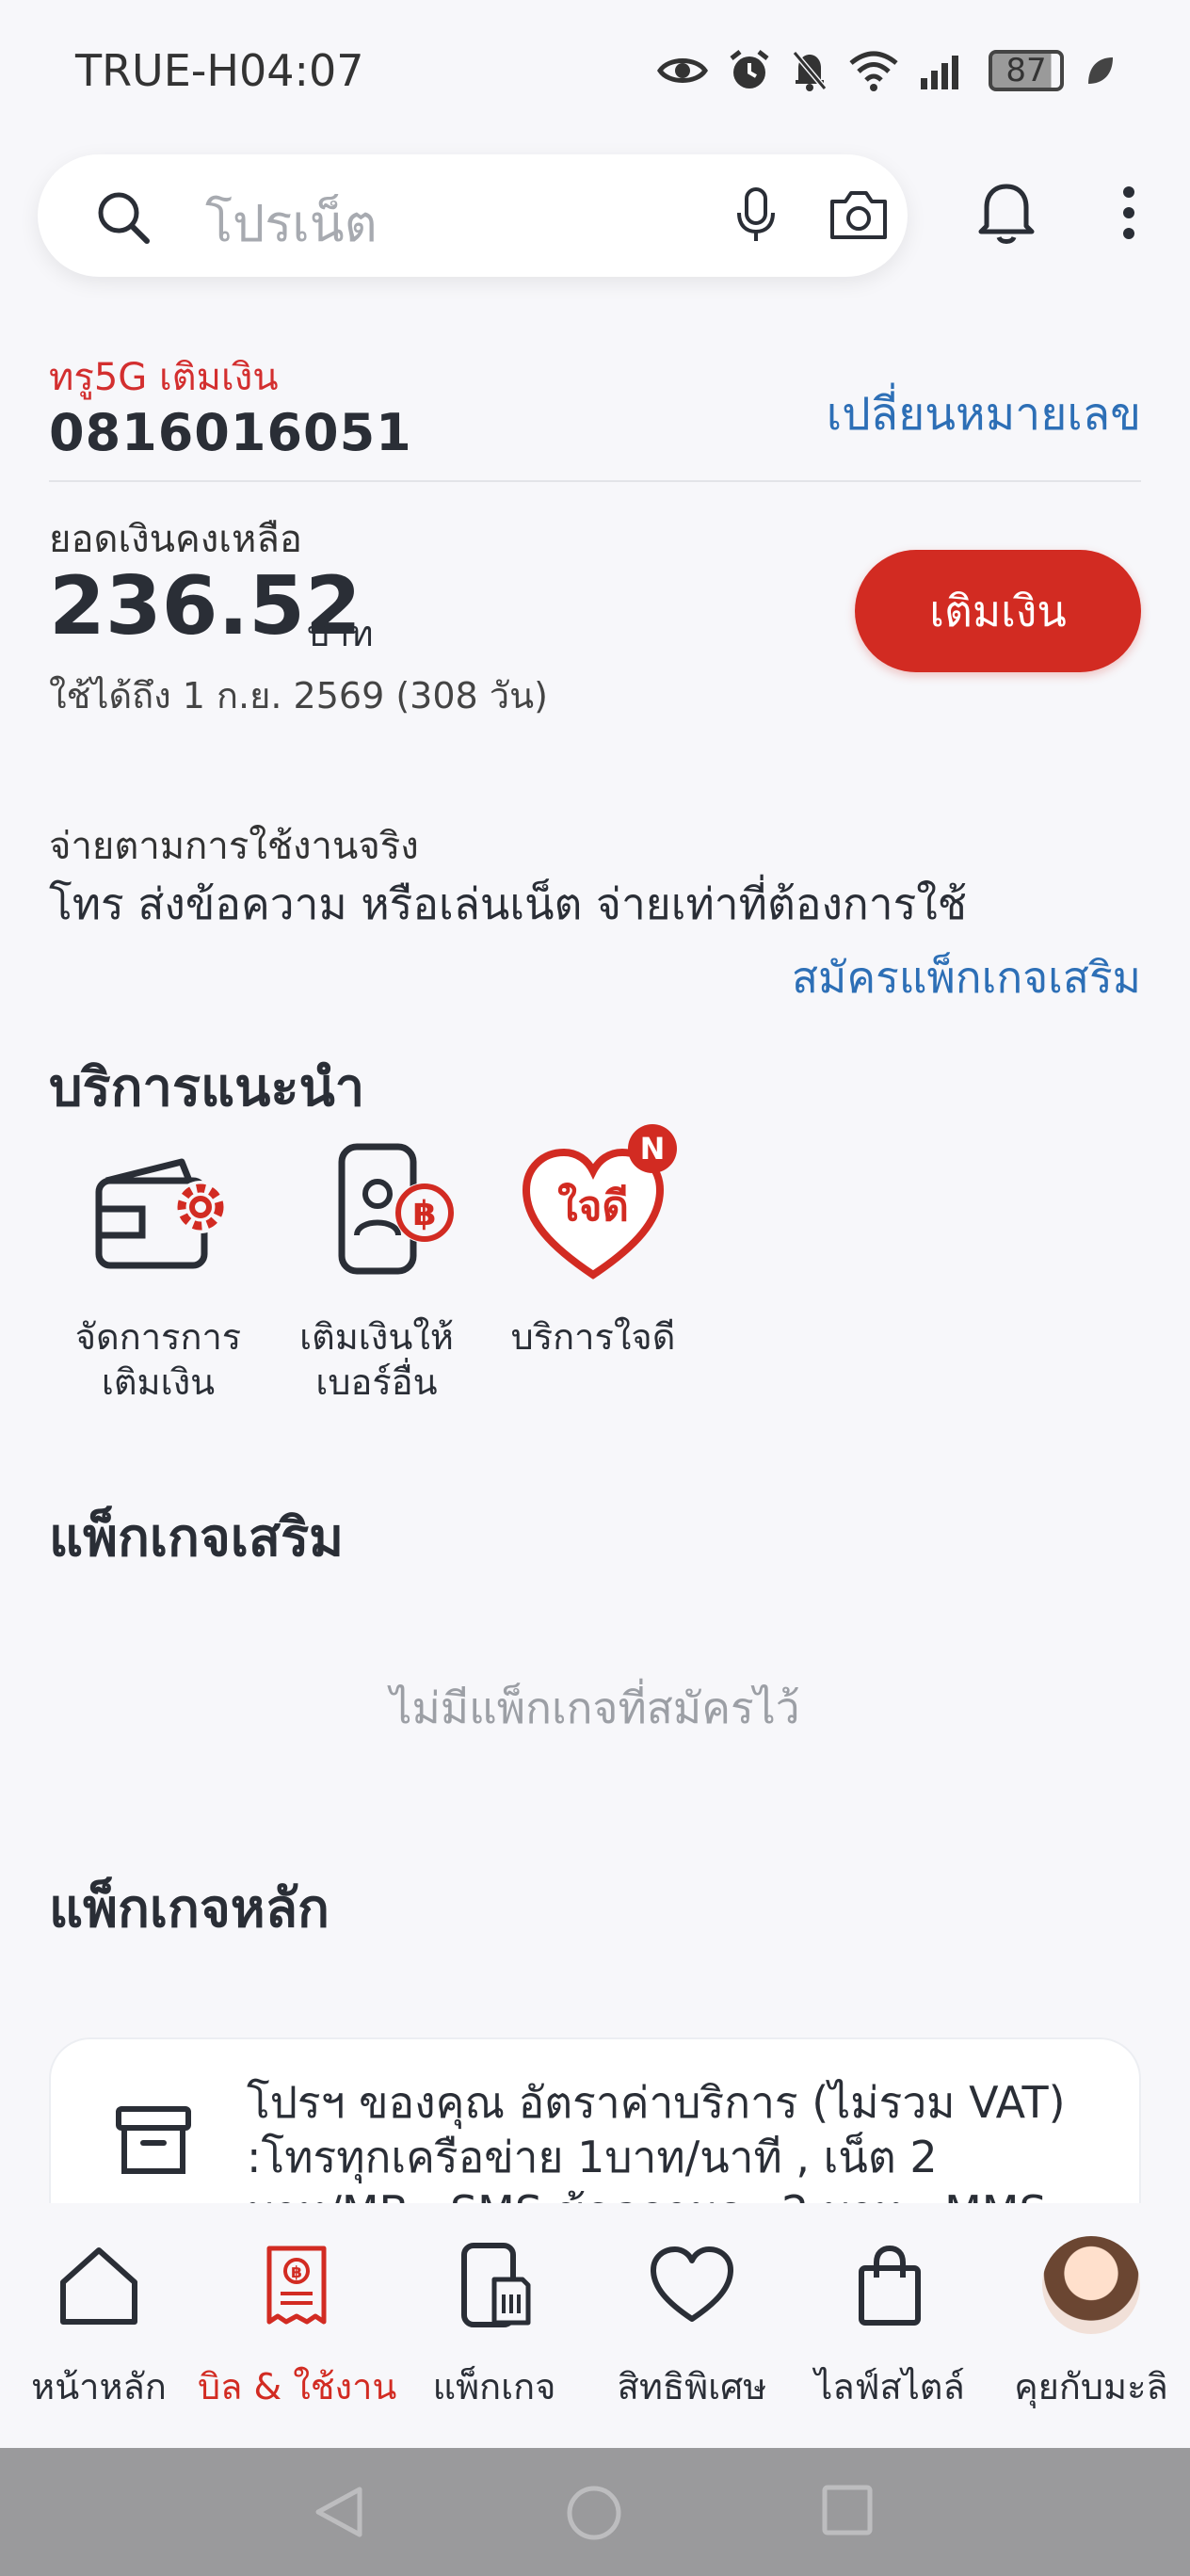 This screenshot has width=1190, height=2576. I want to click on topup-button: เติมเงิน, so click(998, 611).